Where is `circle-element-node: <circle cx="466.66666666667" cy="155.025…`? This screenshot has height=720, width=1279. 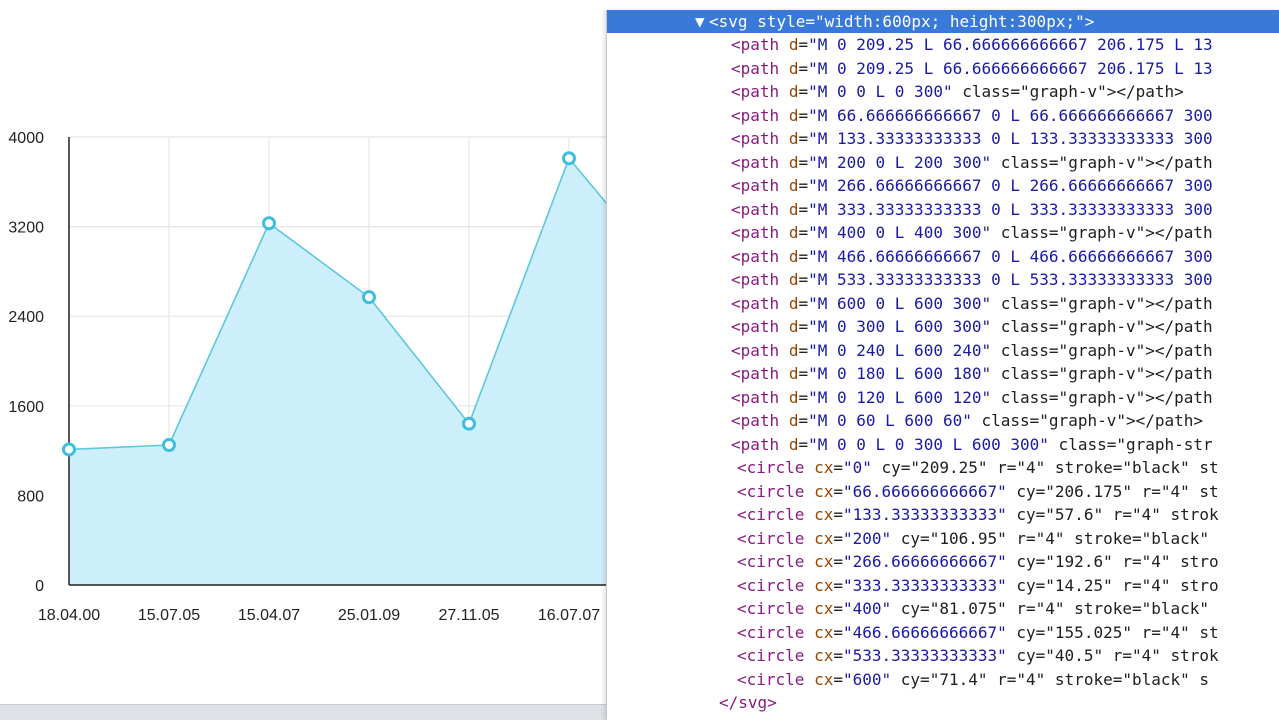
circle-element-node: <circle cx="466.66666666667" cy="155.025… is located at coordinates (978, 632).